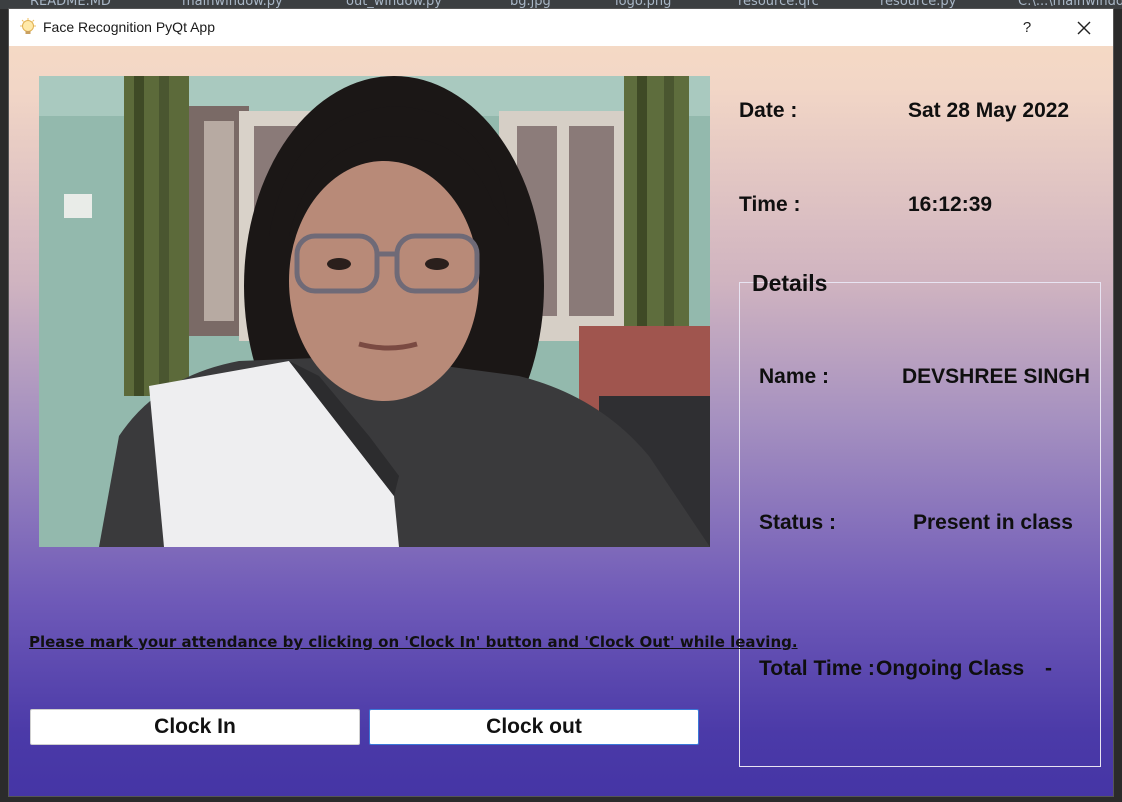 The width and height of the screenshot is (1122, 802). I want to click on time-value: 16:12:39, so click(950, 204).